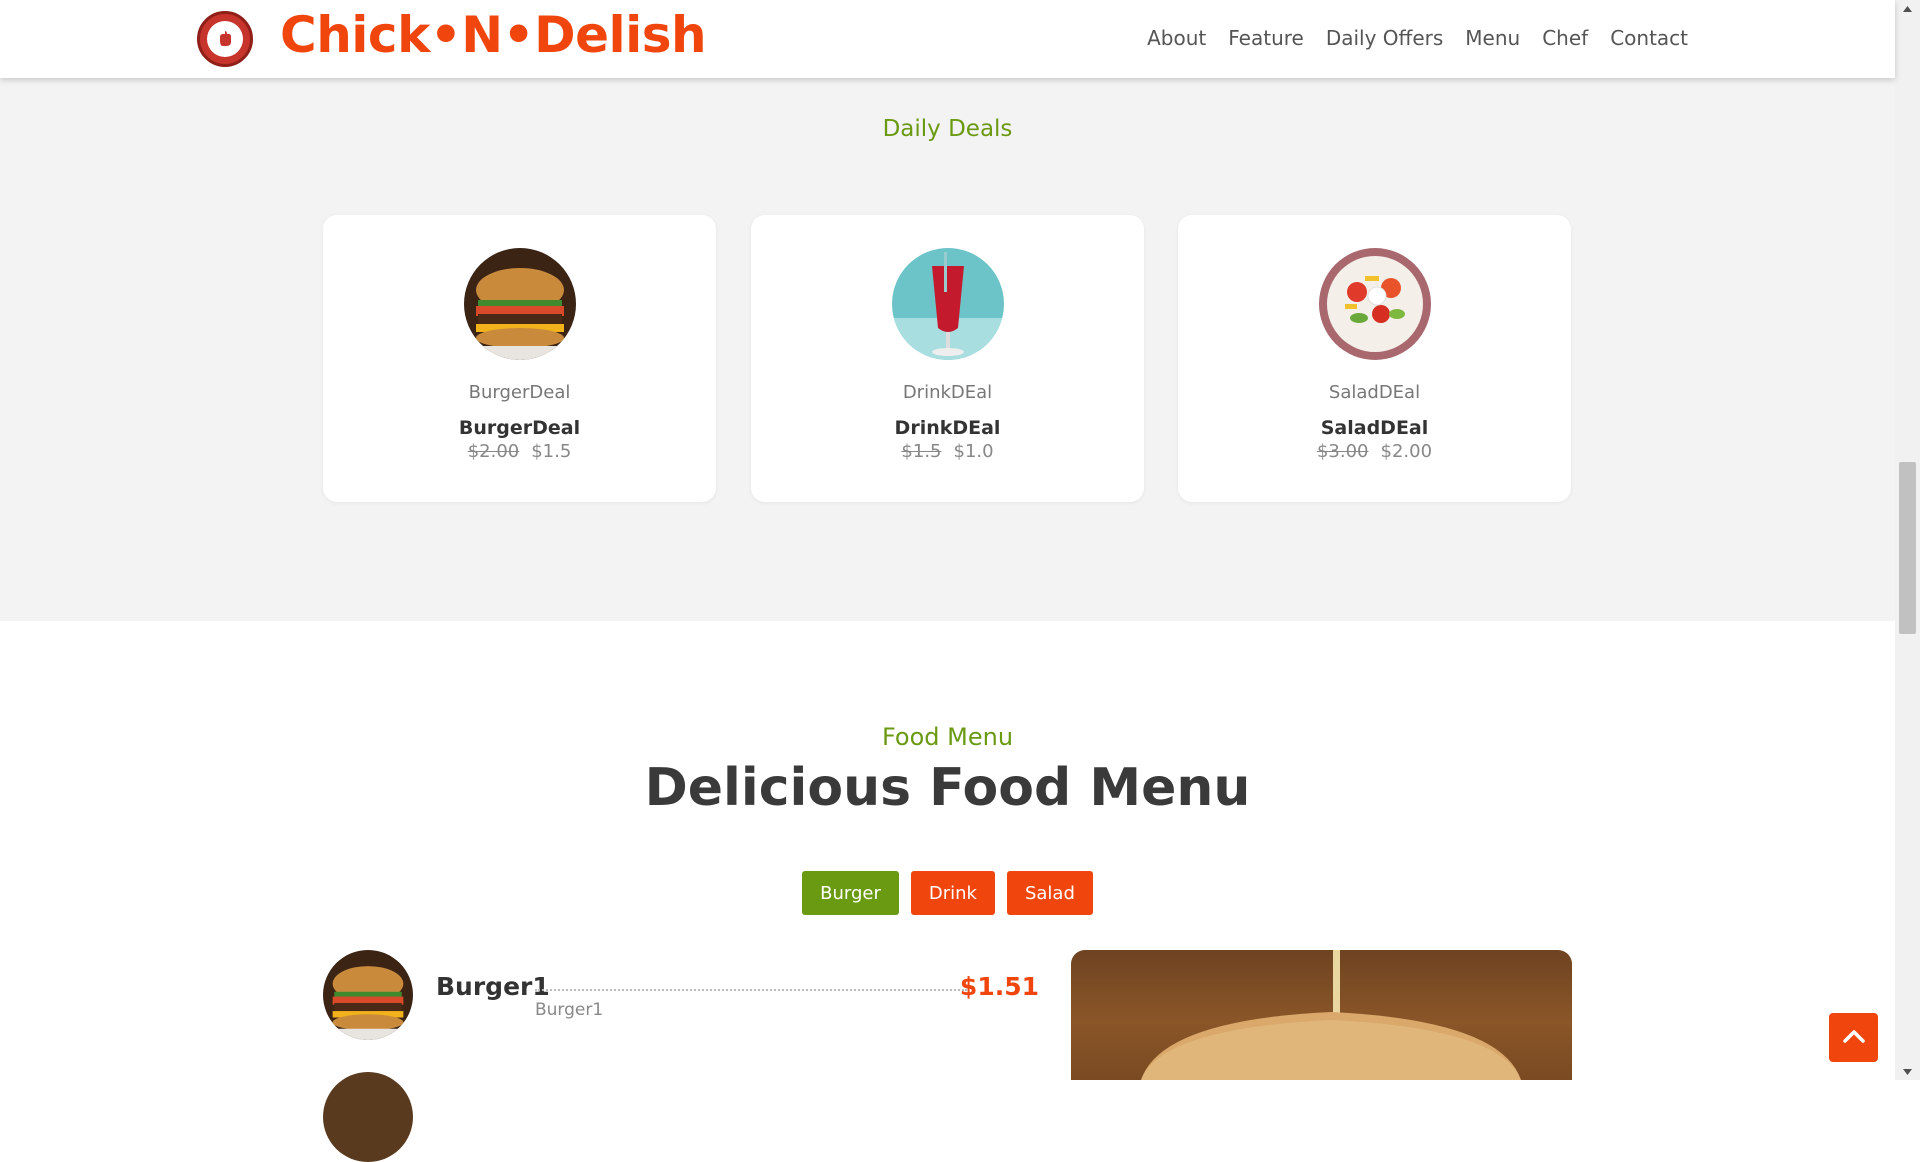 The height and width of the screenshot is (1162, 1920). I want to click on deal-price: $2.00, so click(1406, 451).